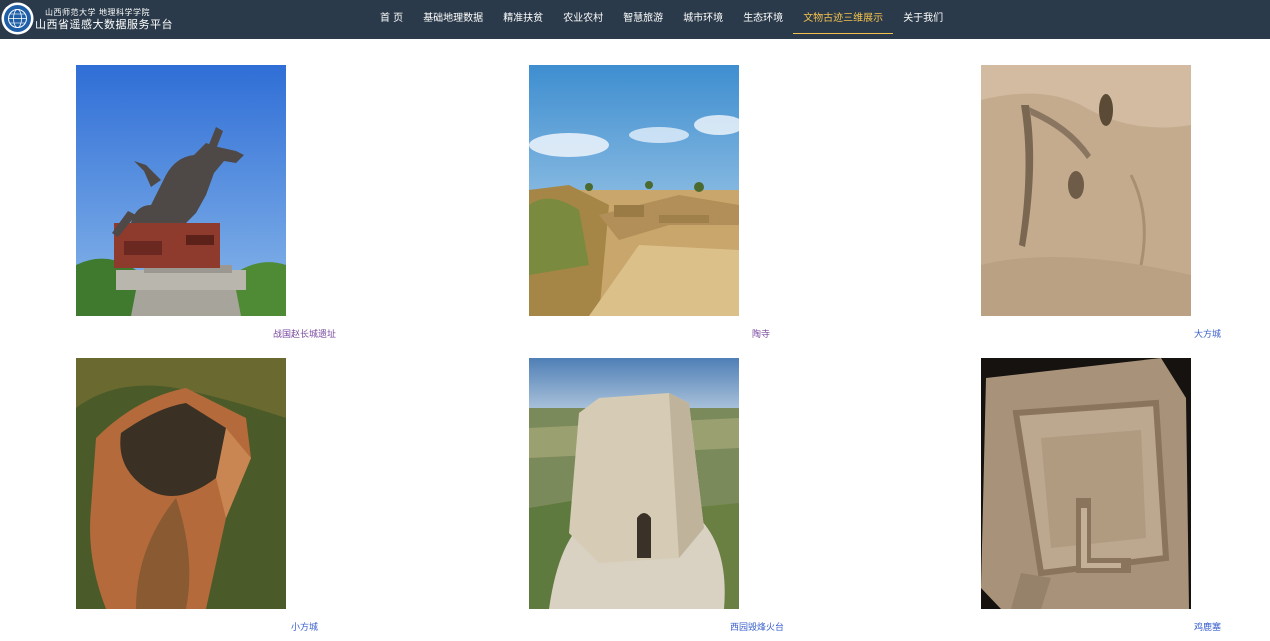 Image resolution: width=1270 pixels, height=641 pixels. Describe the element at coordinates (98, 12) in the screenshot. I see `university-name: 山西师范大学 地理科学学院` at that location.